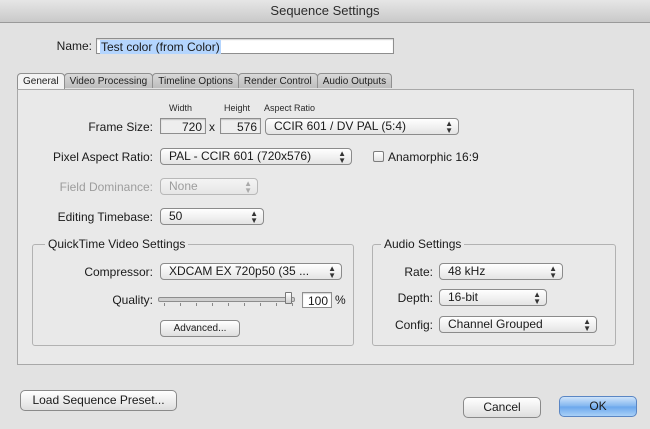  I want to click on config-value: Channel Grouped, so click(495, 324).